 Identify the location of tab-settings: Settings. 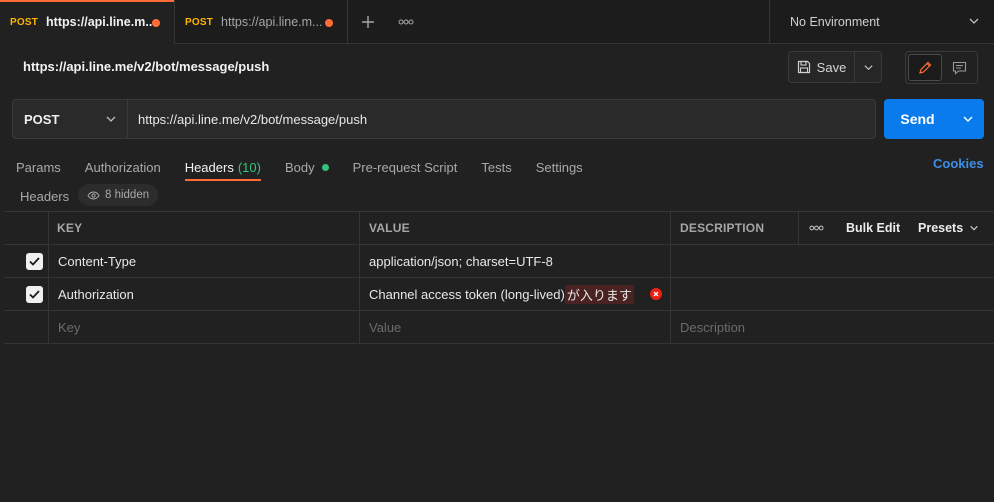
(559, 167).